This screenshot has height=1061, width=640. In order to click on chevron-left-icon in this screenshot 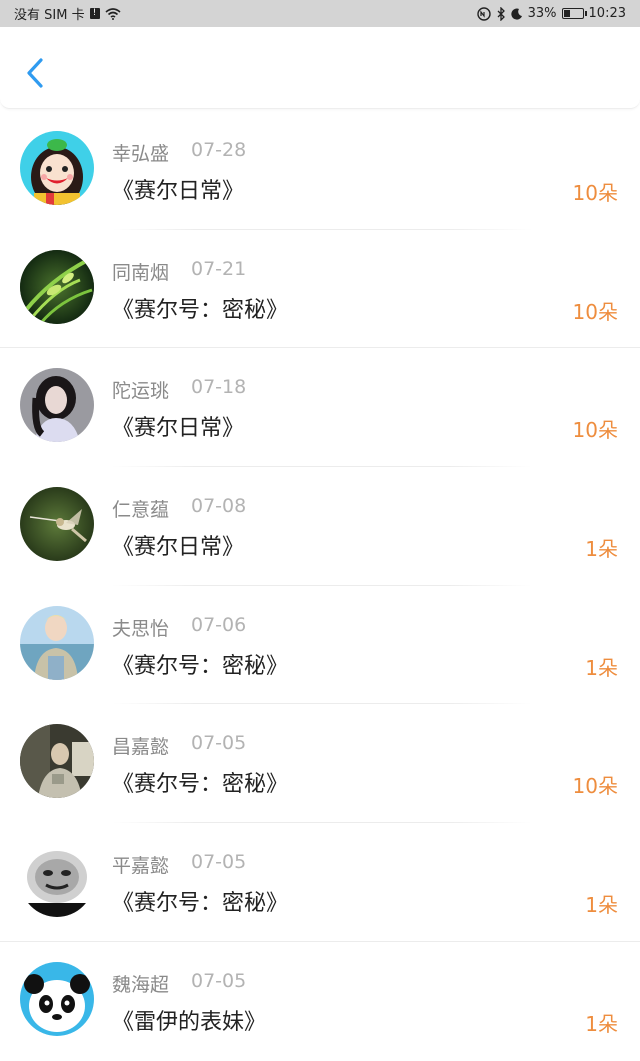, I will do `click(35, 73)`.